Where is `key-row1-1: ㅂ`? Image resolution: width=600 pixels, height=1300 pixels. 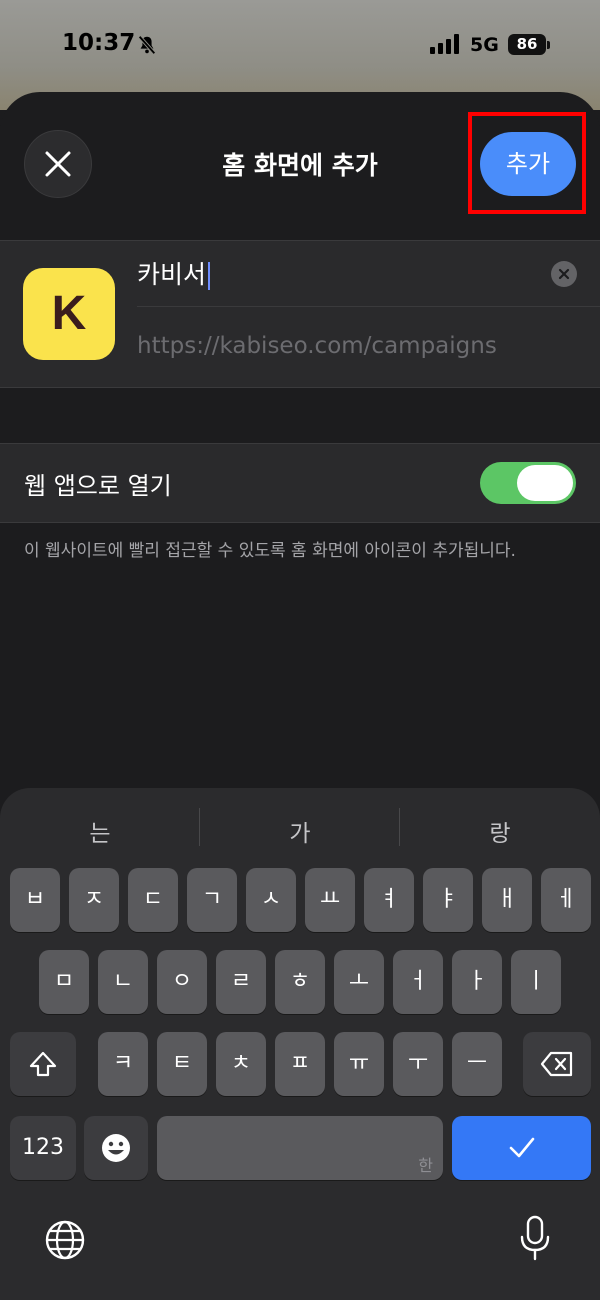 key-row1-1: ㅂ is located at coordinates (35, 900).